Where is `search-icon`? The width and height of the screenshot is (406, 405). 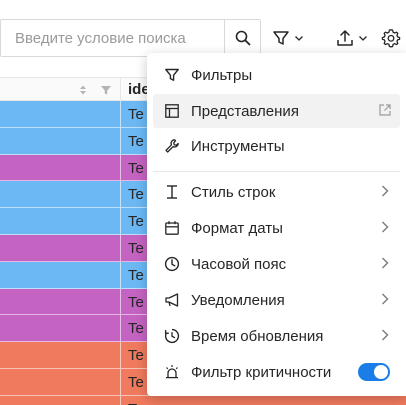 search-icon is located at coordinates (242, 38).